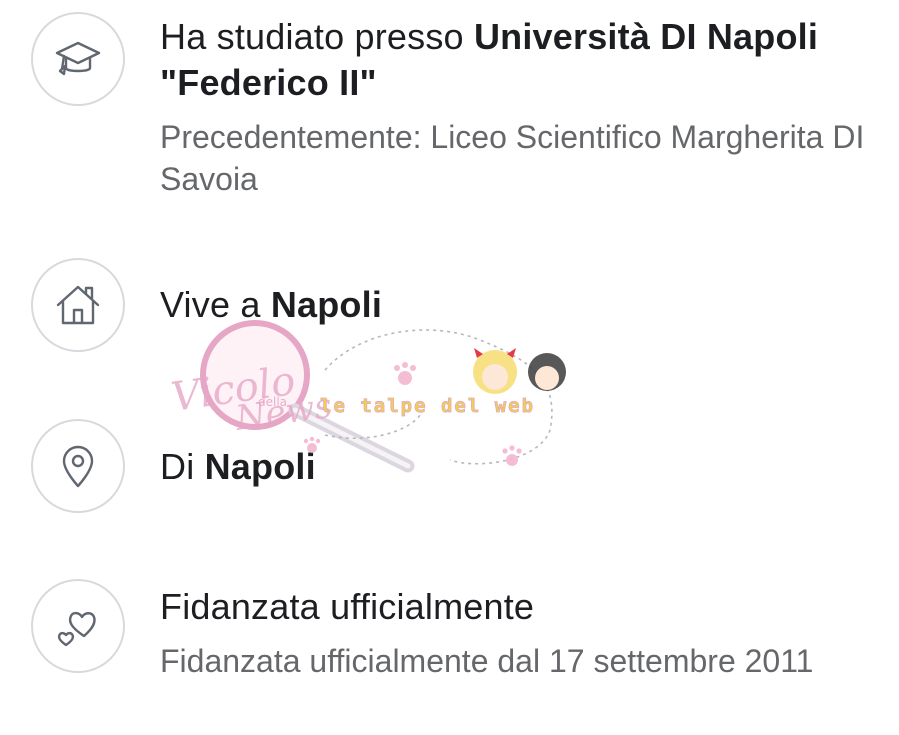 This screenshot has width=899, height=735. Describe the element at coordinates (347, 606) in the screenshot. I see `relationship-primary-text: Fidanzata ufficialmente` at that location.